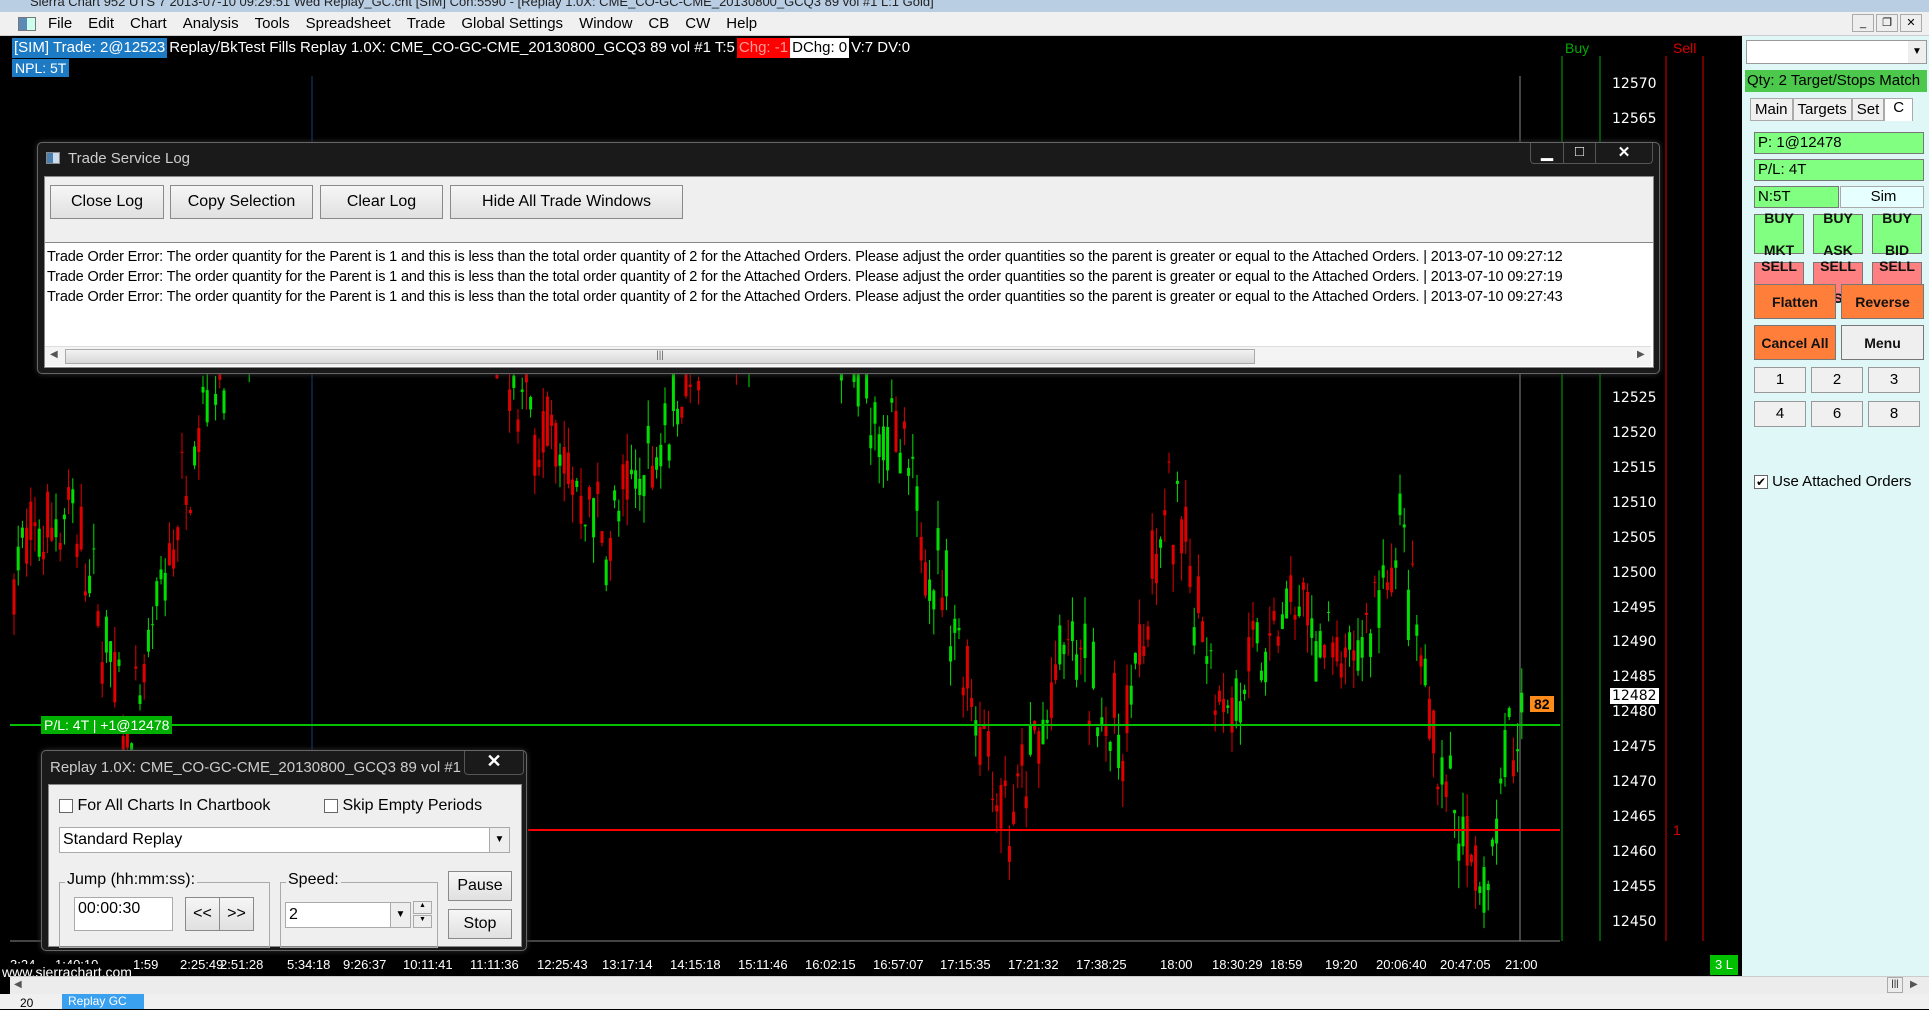 The width and height of the screenshot is (1929, 1010). What do you see at coordinates (403, 806) in the screenshot?
I see `skip-empty-periods-checkbox: Skip Empty Periods` at bounding box center [403, 806].